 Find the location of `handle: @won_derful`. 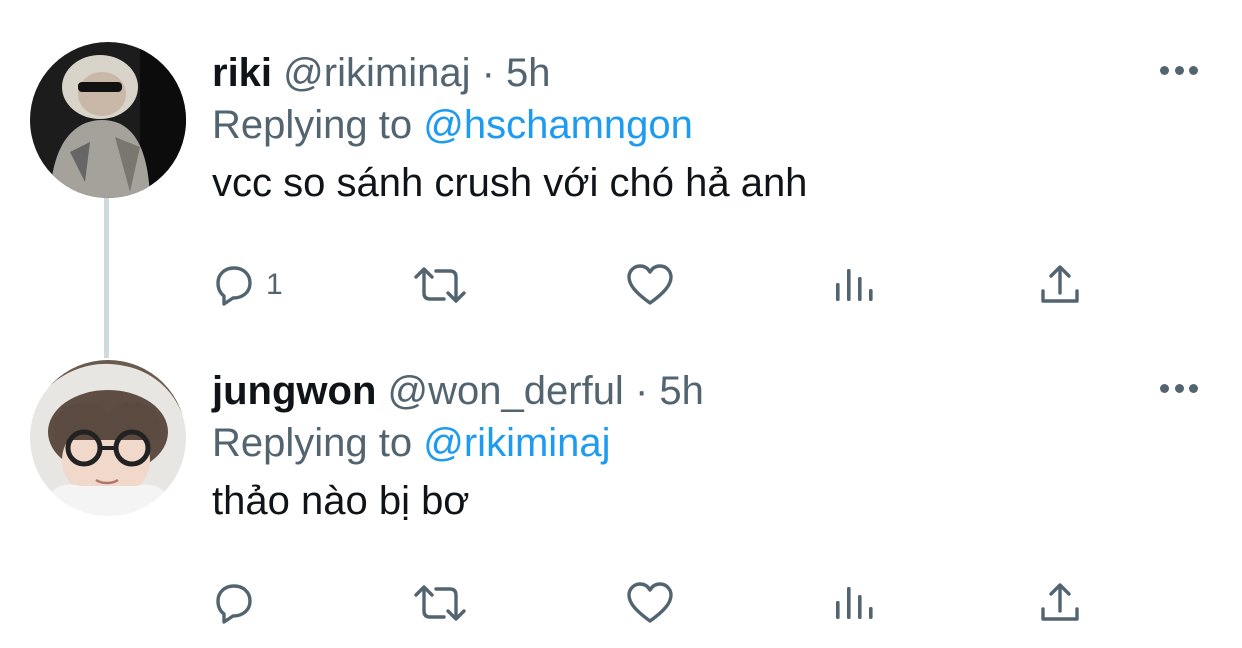

handle: @won_derful is located at coordinates (506, 391).